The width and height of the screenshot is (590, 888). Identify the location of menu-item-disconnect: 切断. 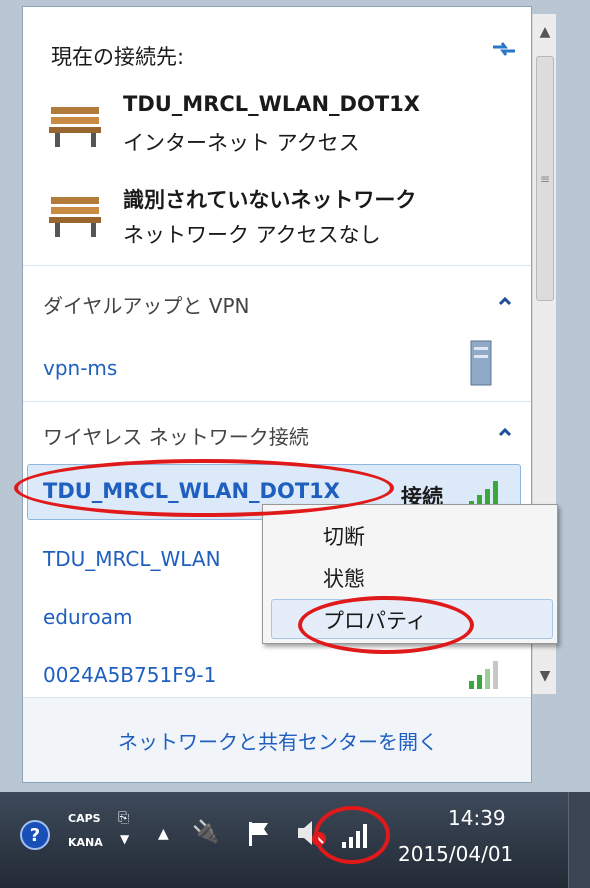
(344, 536).